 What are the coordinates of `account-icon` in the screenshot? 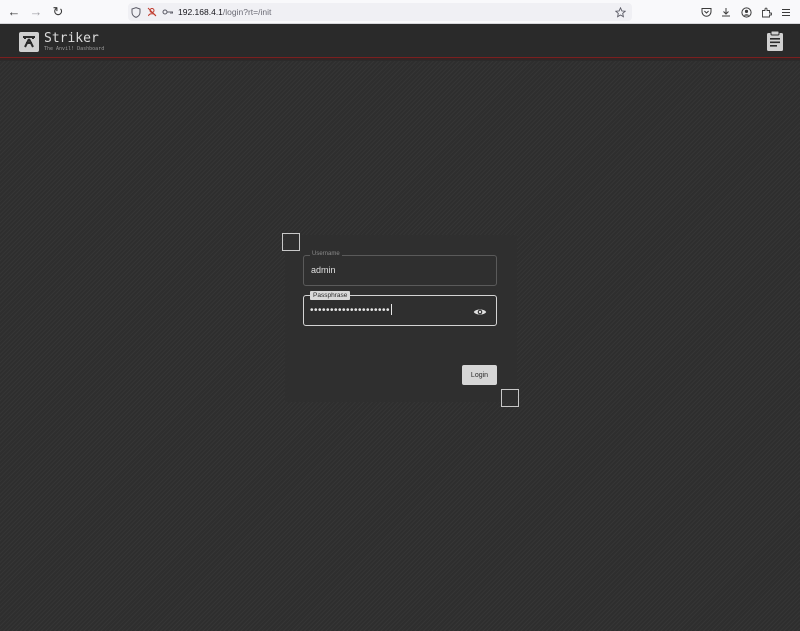 It's located at (746, 12).